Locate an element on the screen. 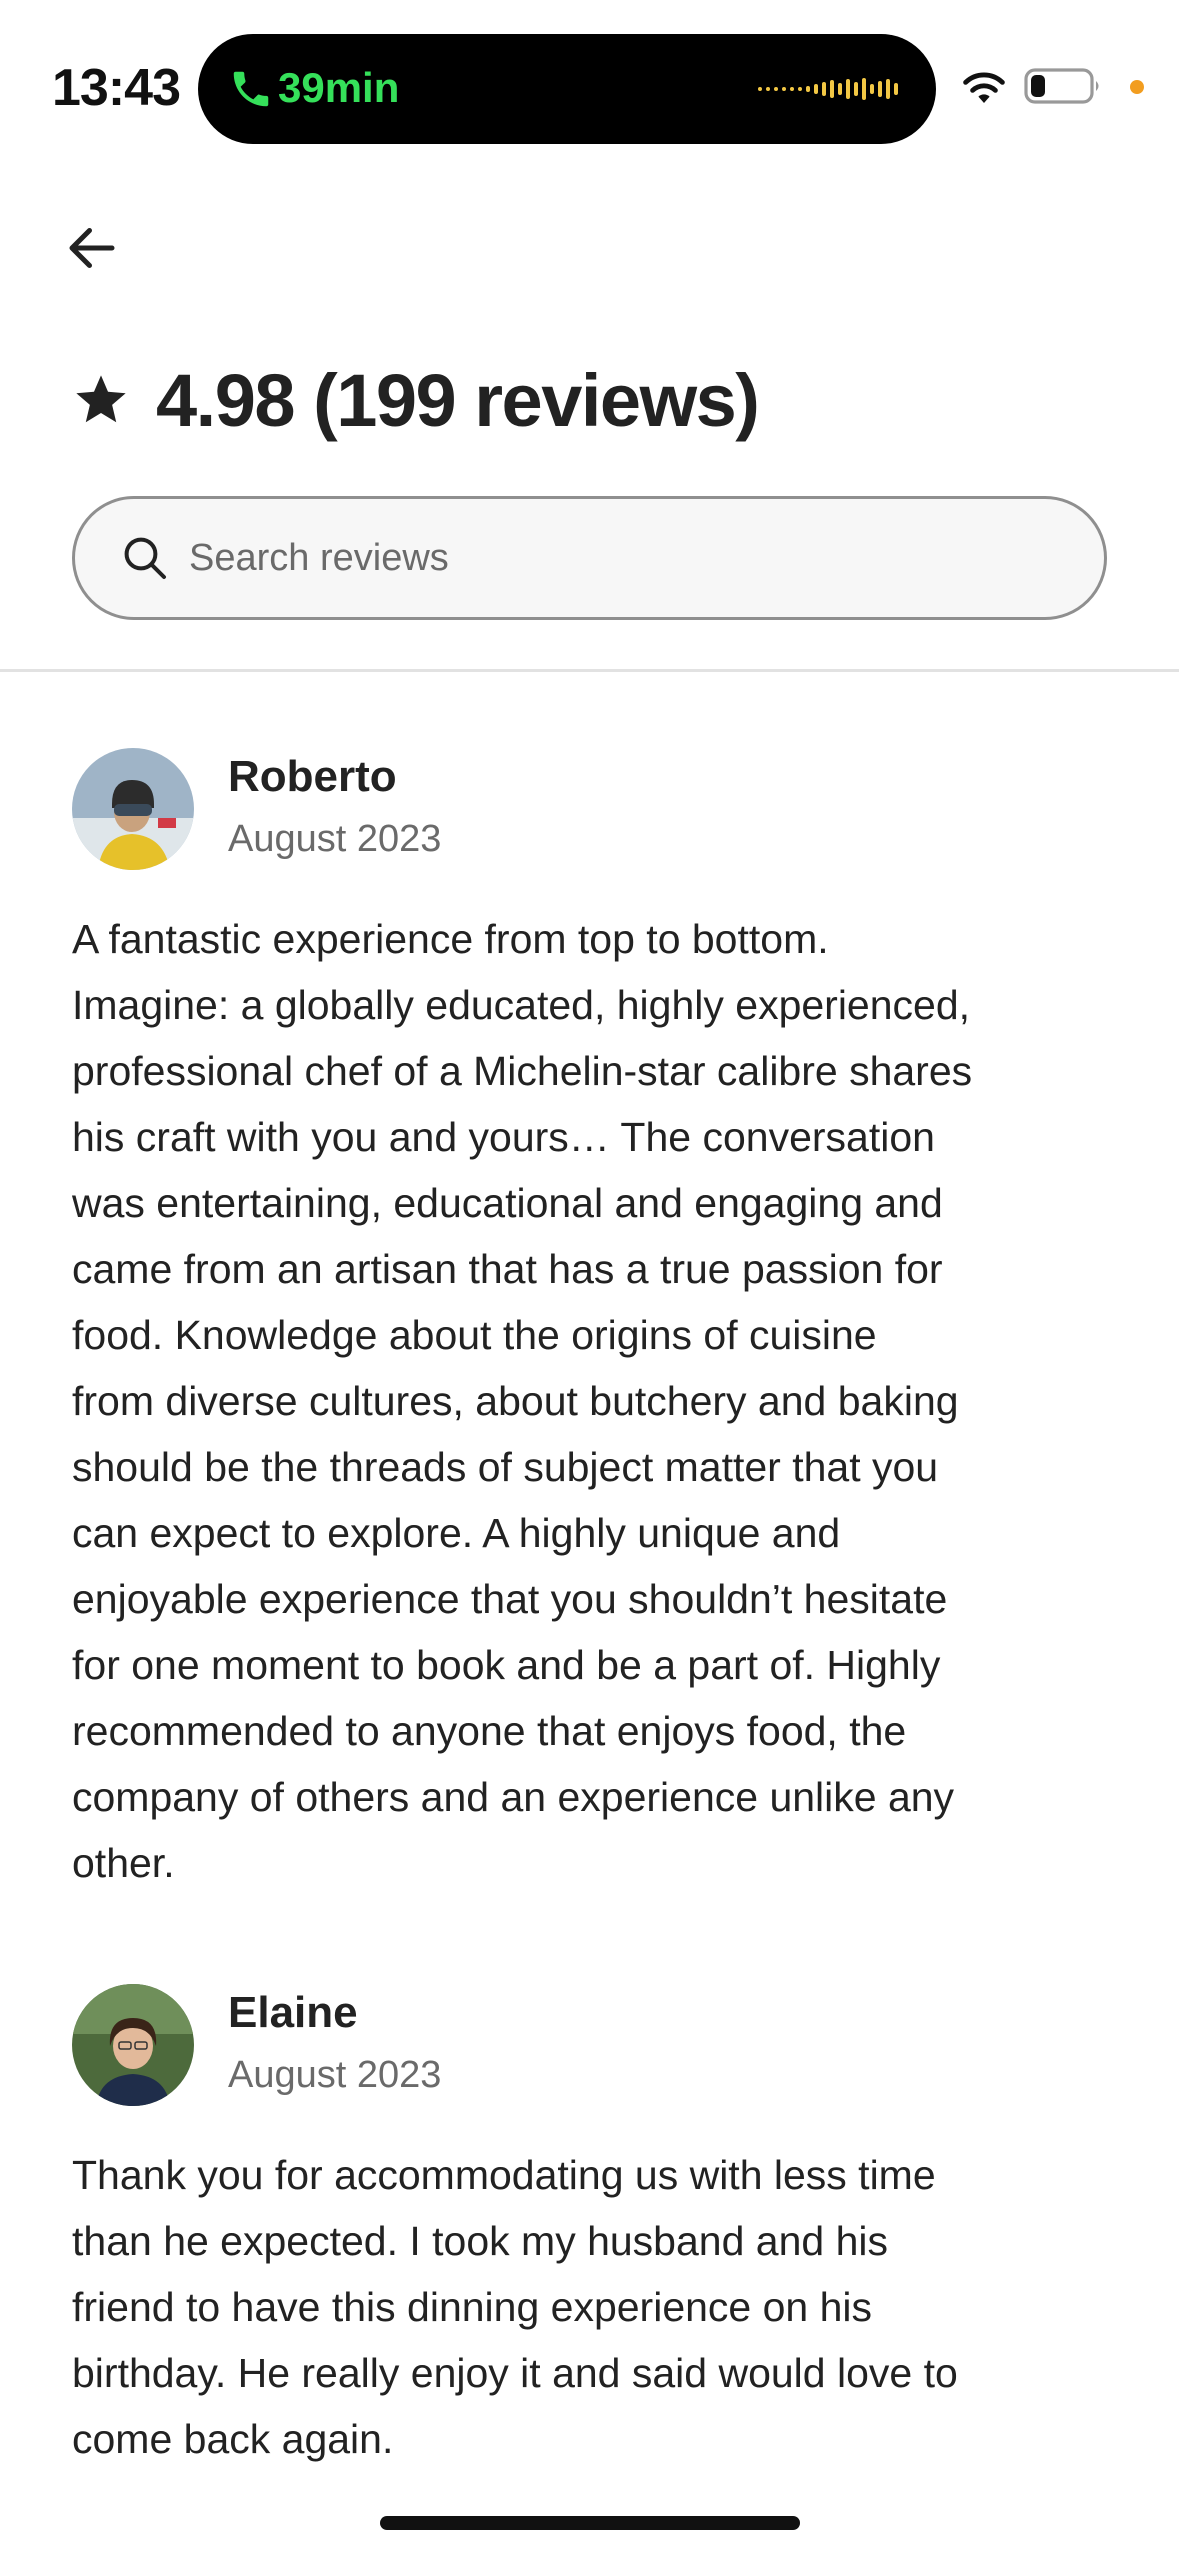 This screenshot has width=1179, height=2556. call-duration: 39min is located at coordinates (339, 87).